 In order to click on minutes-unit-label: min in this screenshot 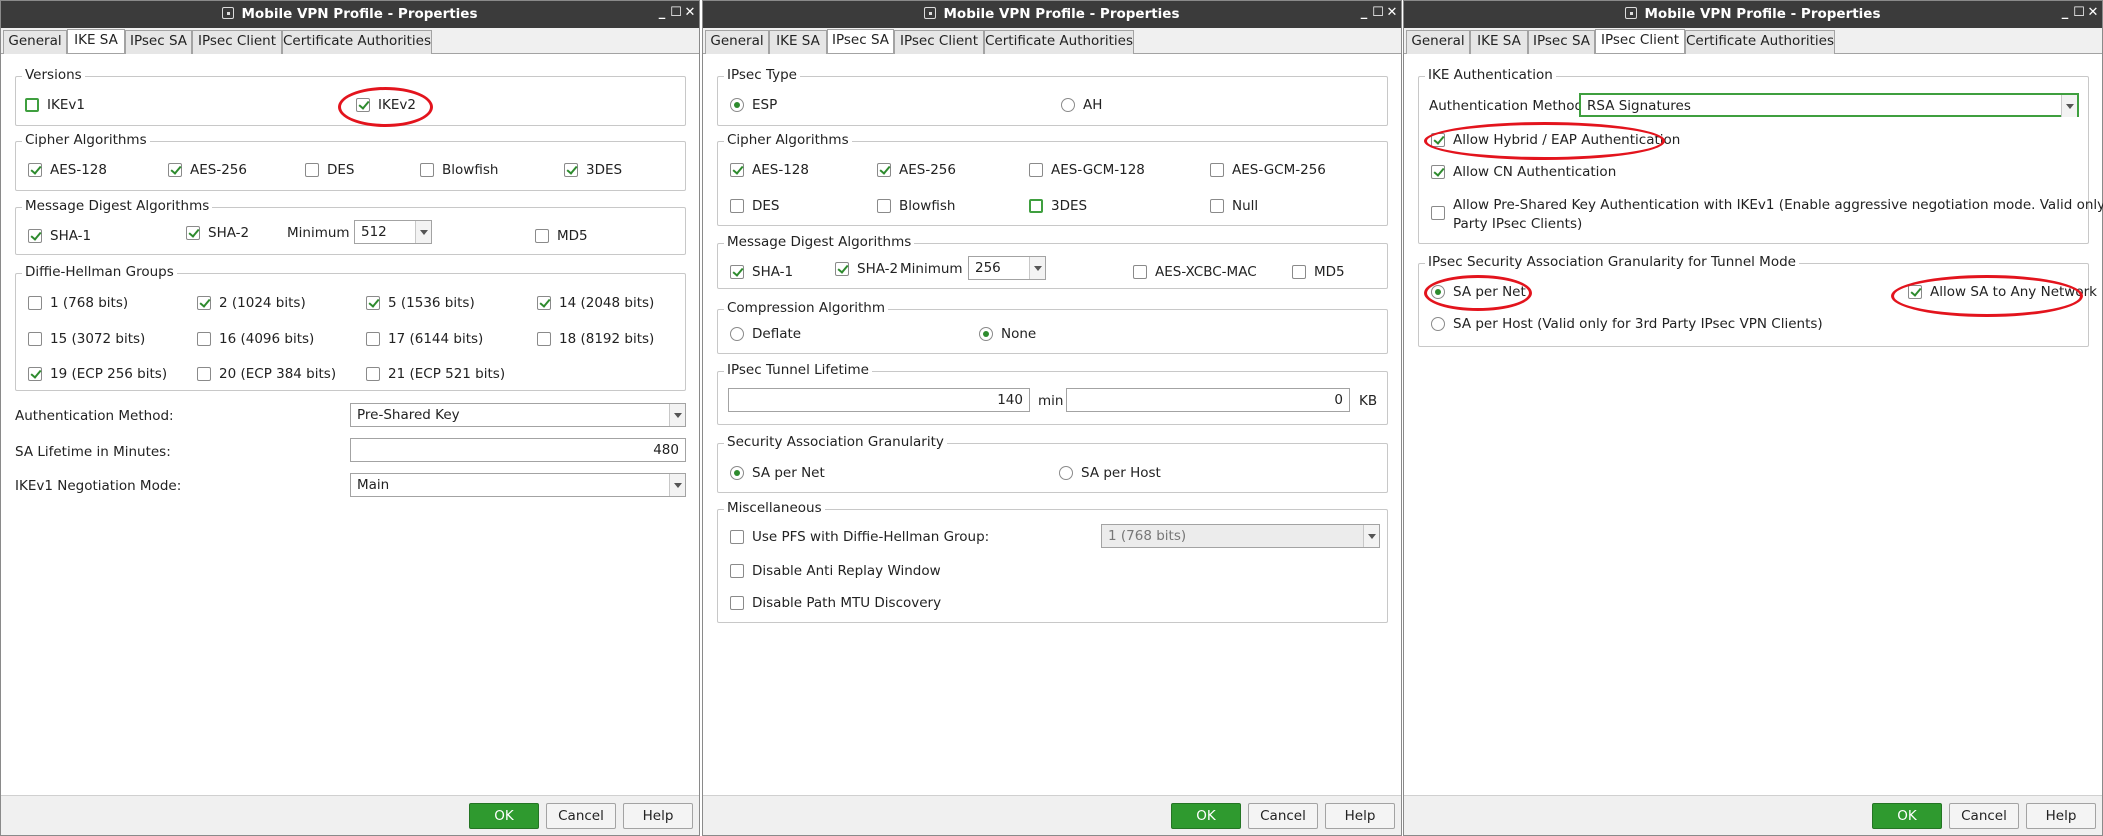, I will do `click(1051, 401)`.